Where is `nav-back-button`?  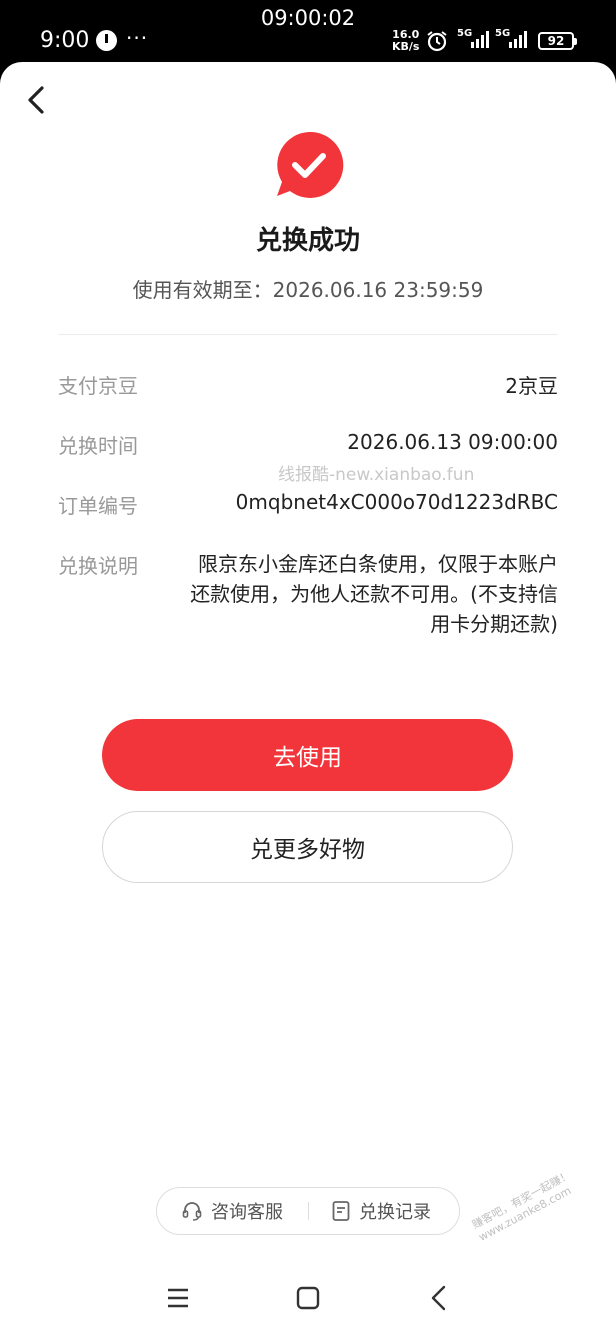 nav-back-button is located at coordinates (439, 1300).